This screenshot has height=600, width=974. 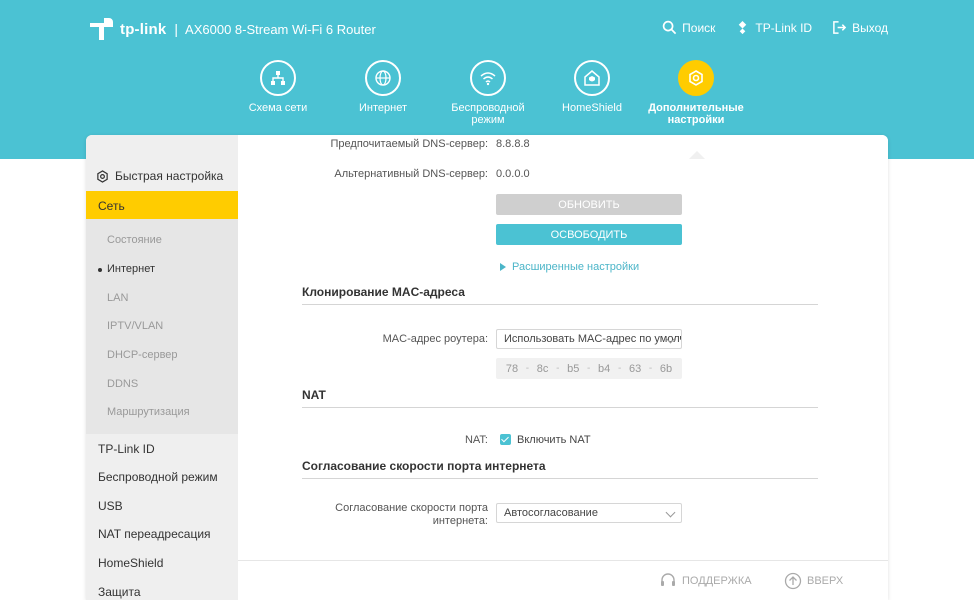 I want to click on expand-triangle-icon, so click(x=503, y=267).